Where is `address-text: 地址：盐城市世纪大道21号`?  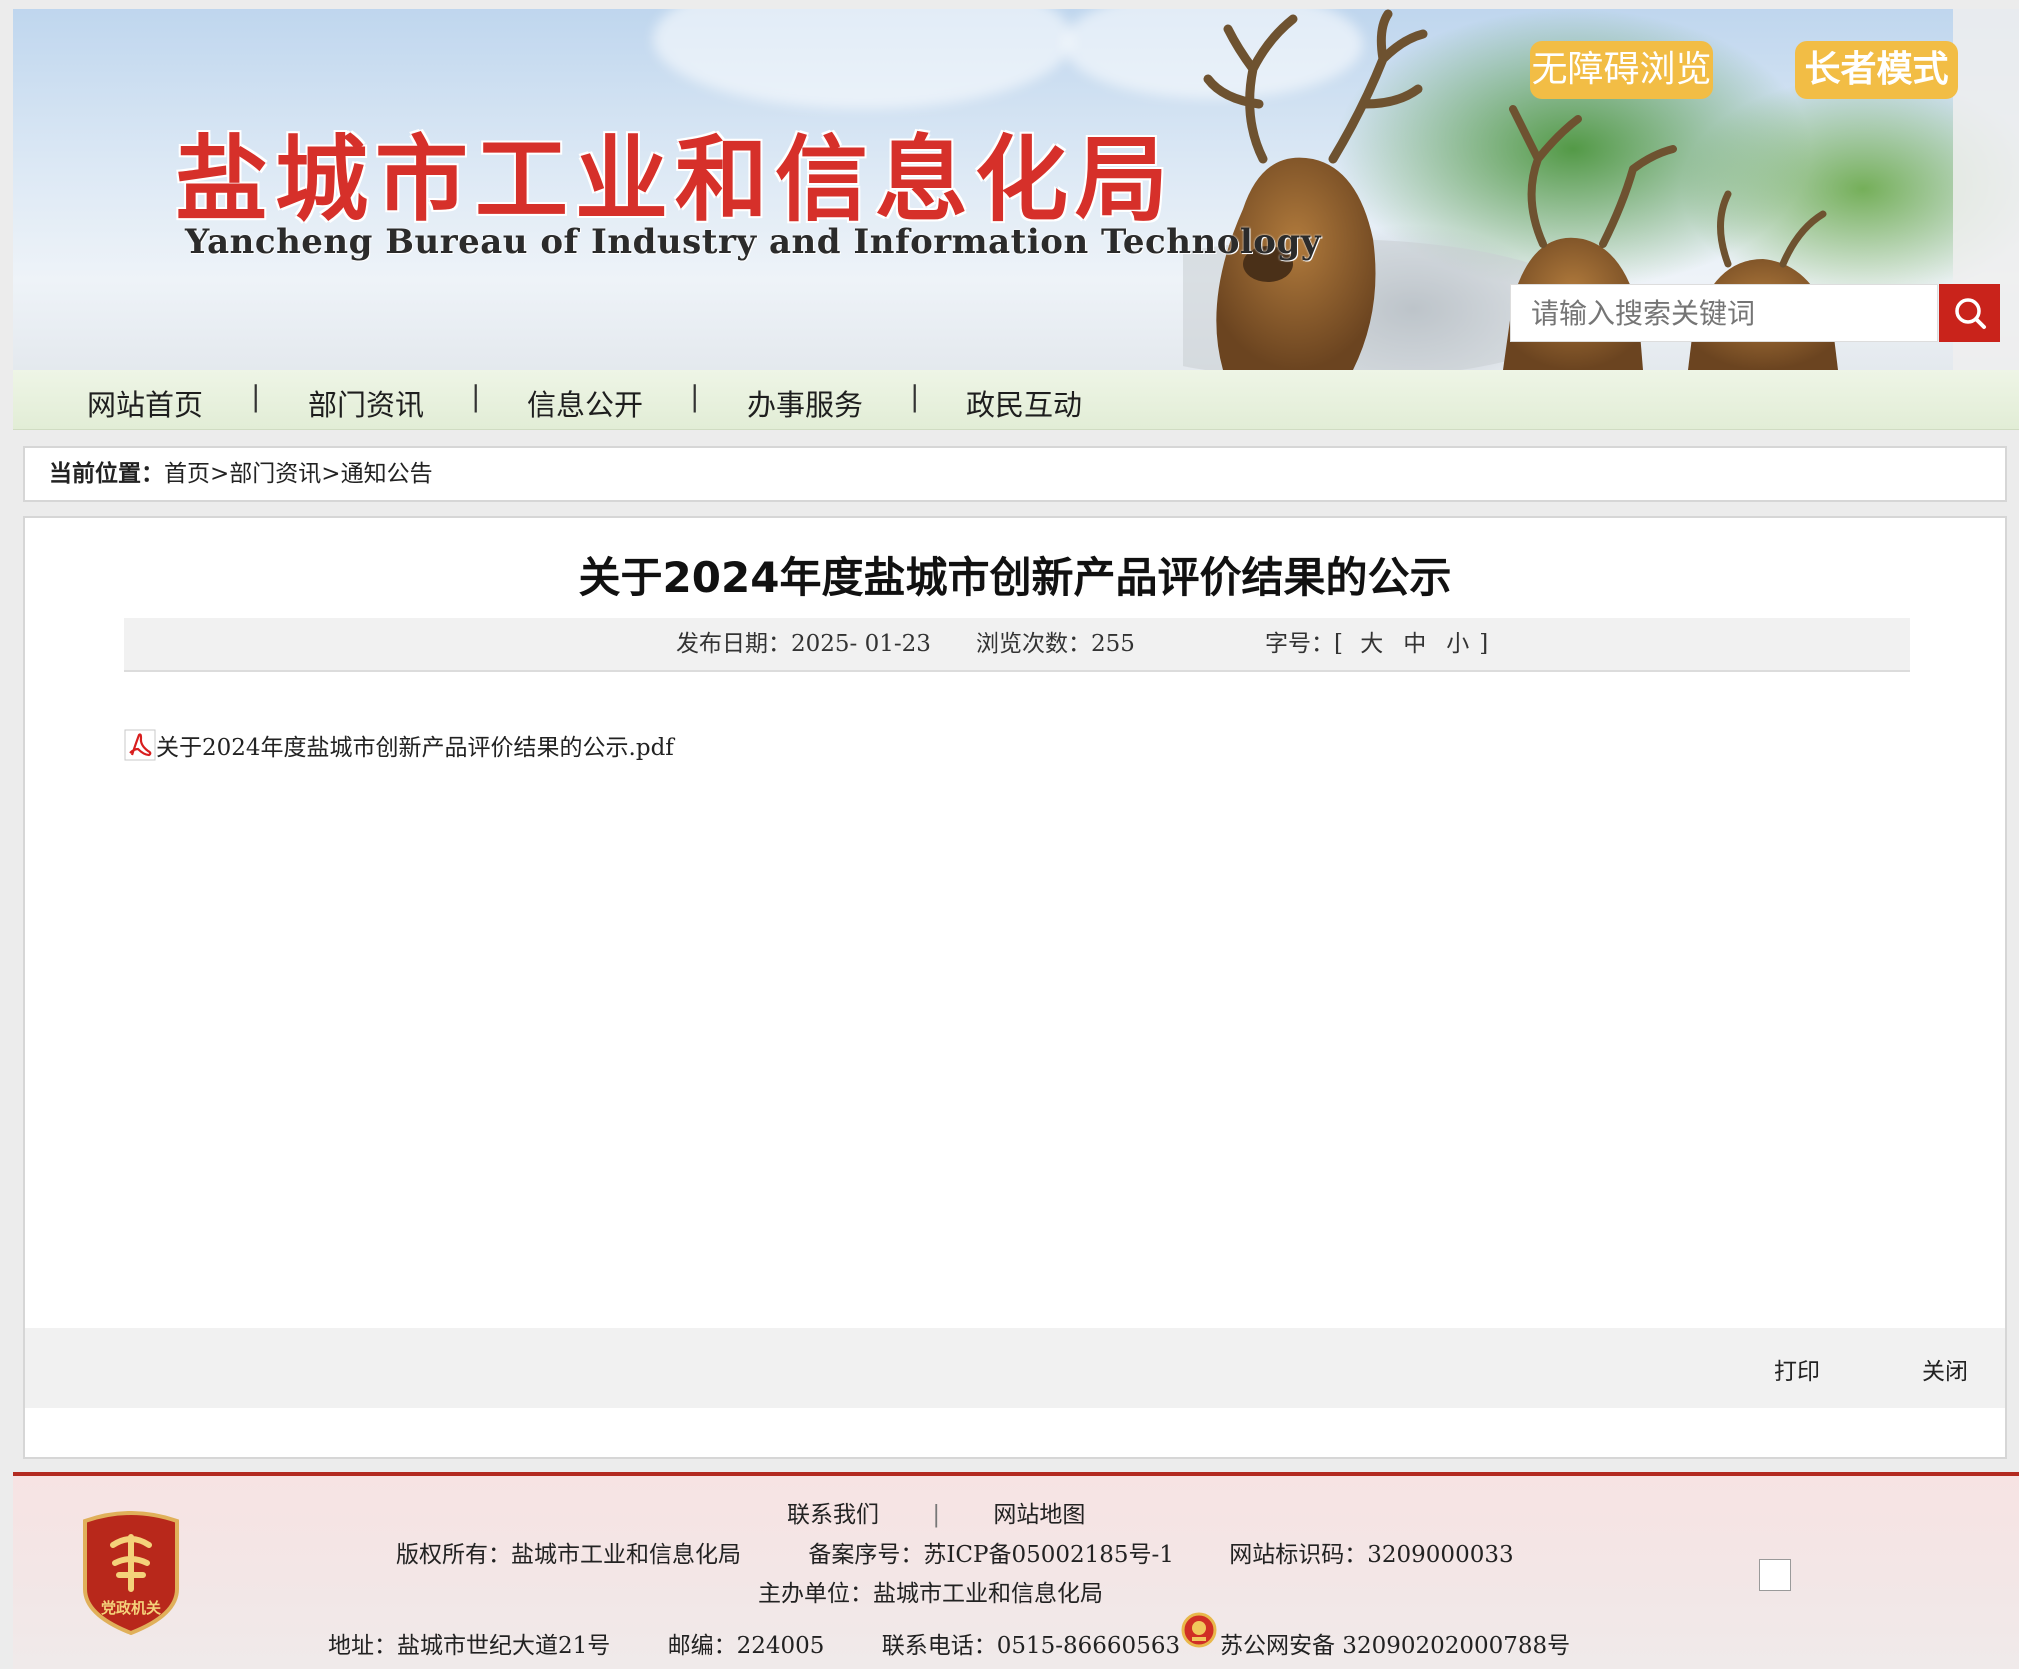 address-text: 地址：盐城市世纪大道21号 is located at coordinates (469, 1646).